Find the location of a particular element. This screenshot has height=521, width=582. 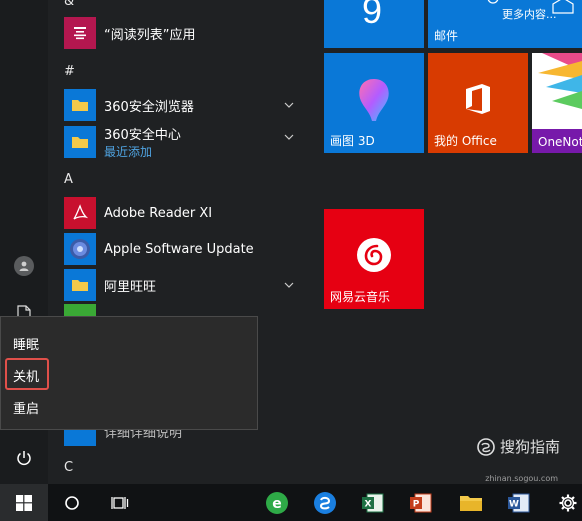

app-label: Apple Software Update is located at coordinates (179, 249).